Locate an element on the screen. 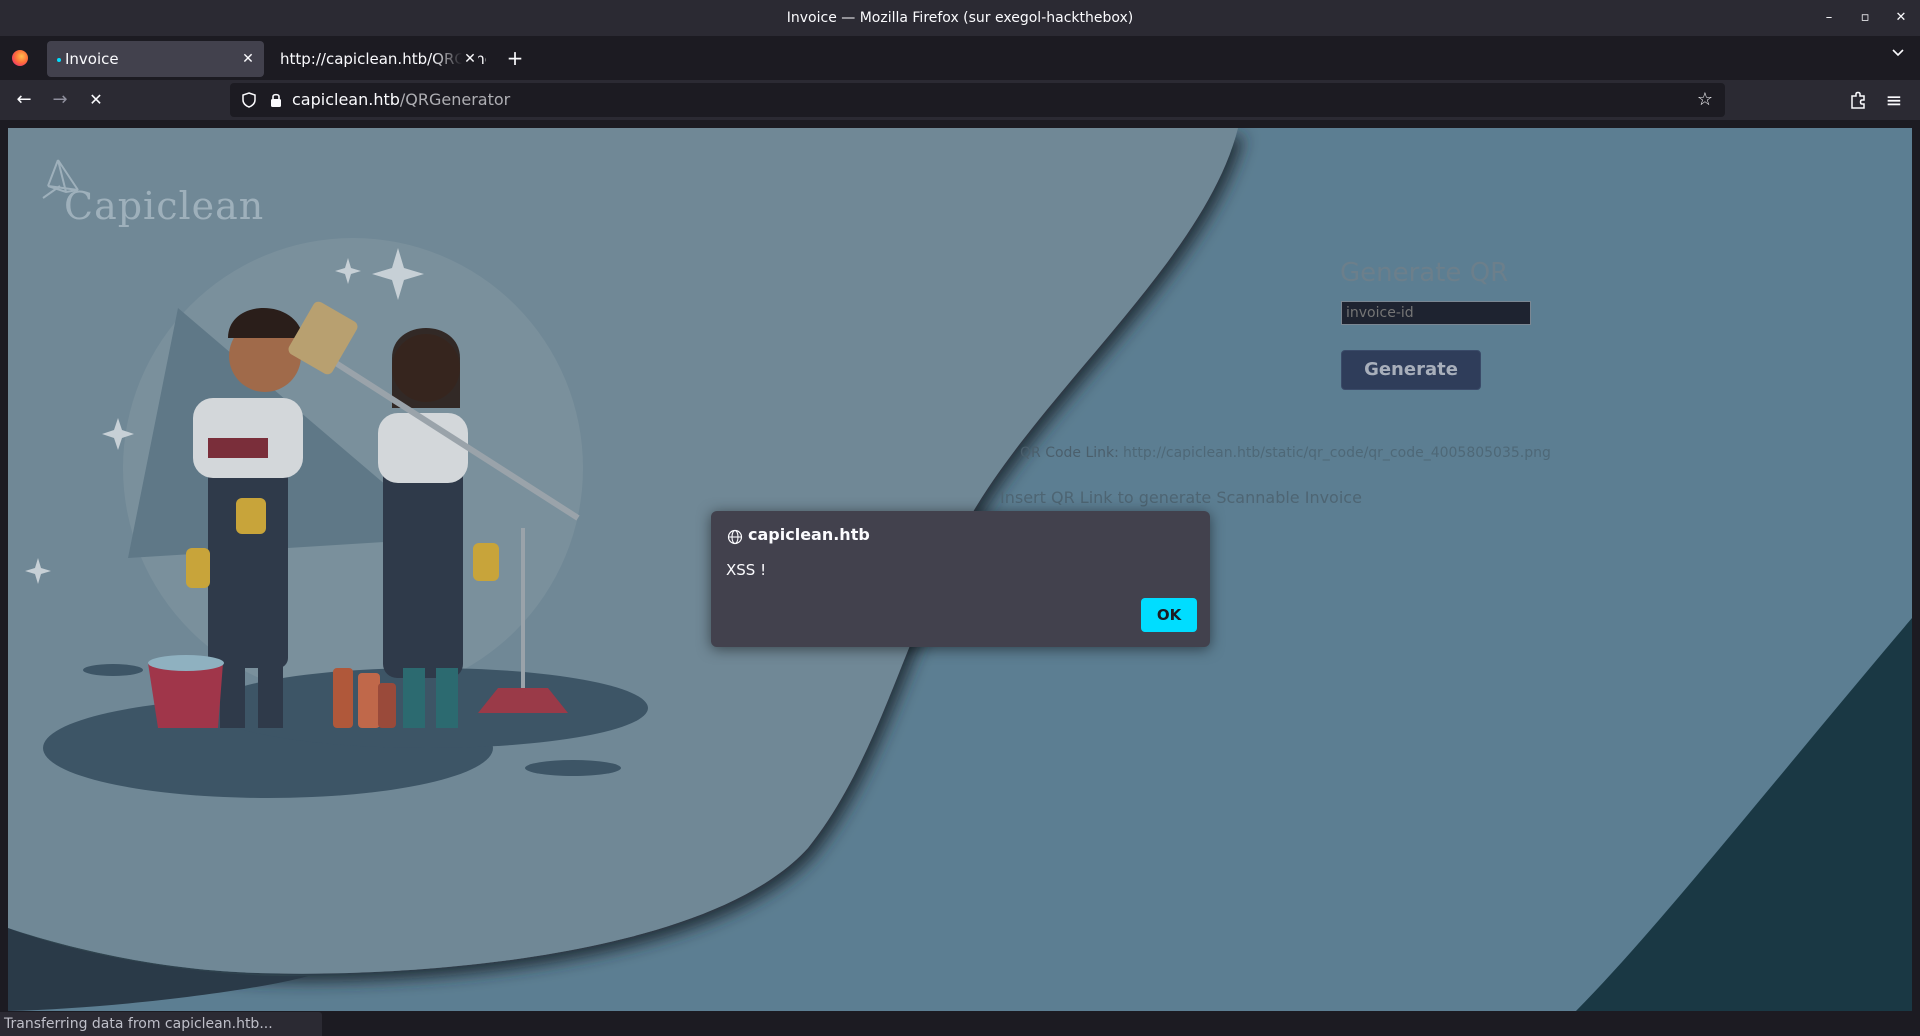 This screenshot has height=1036, width=1920. tab-label: Invoice is located at coordinates (92, 59).